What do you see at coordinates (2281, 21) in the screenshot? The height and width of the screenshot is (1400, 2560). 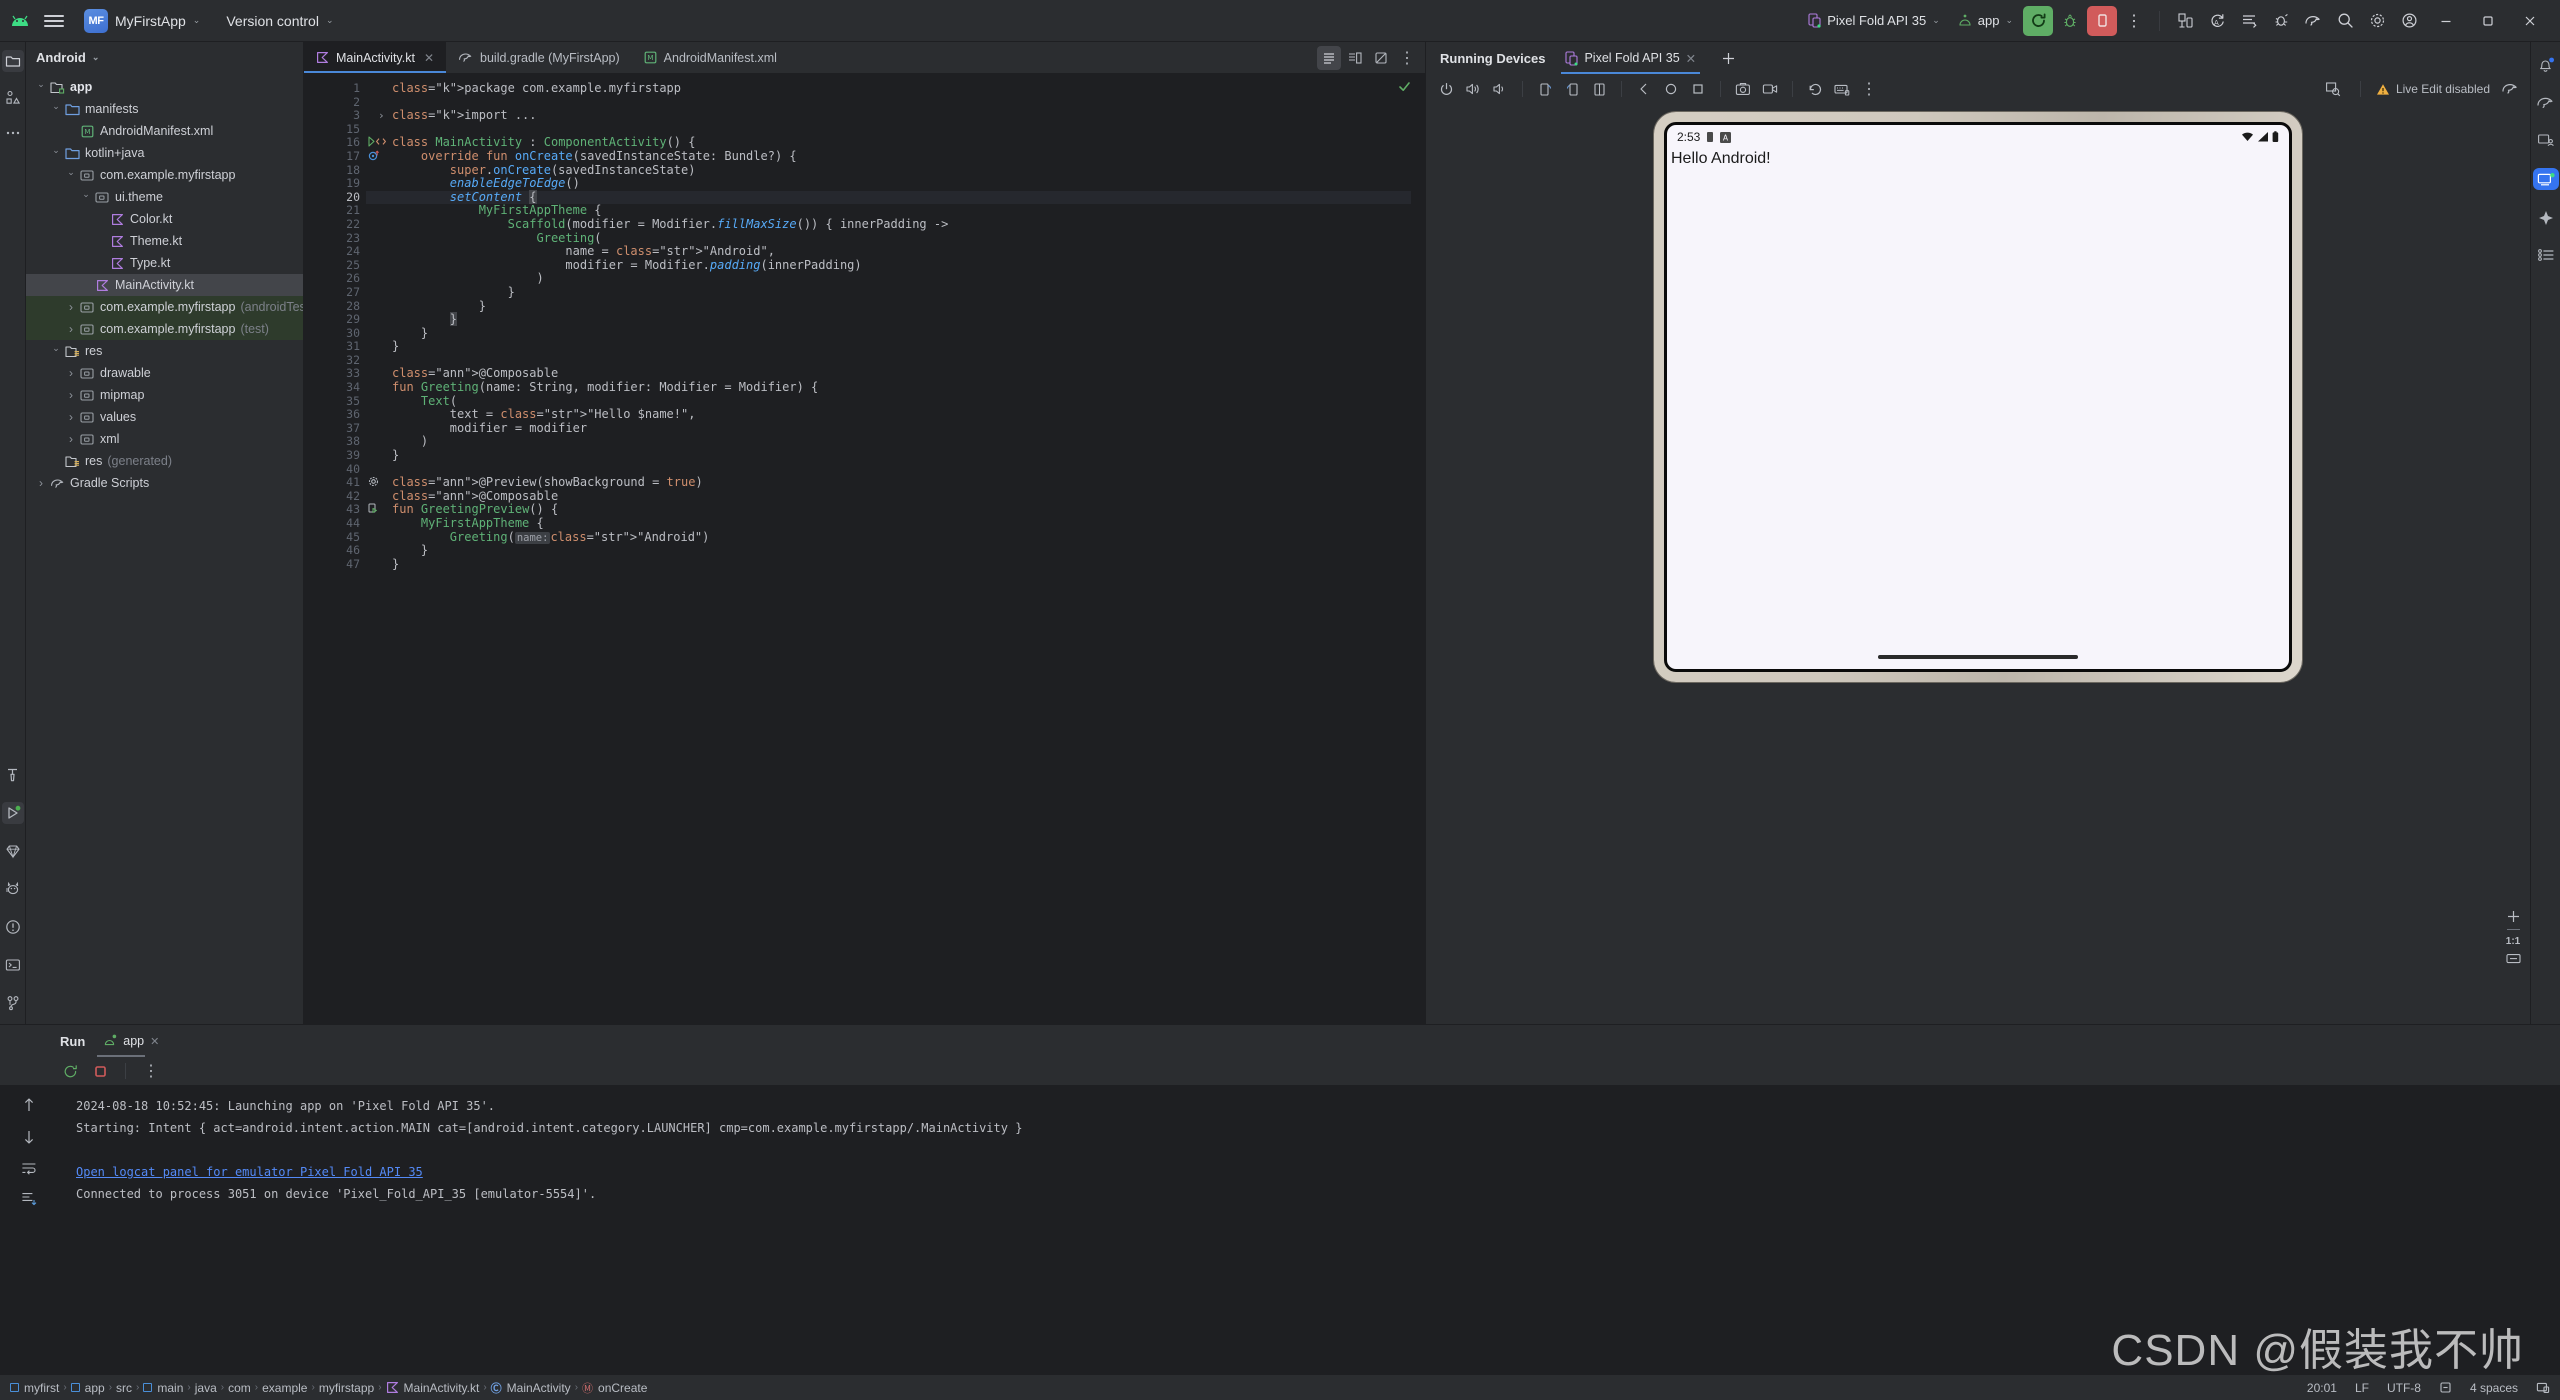 I see `profiler-icon` at bounding box center [2281, 21].